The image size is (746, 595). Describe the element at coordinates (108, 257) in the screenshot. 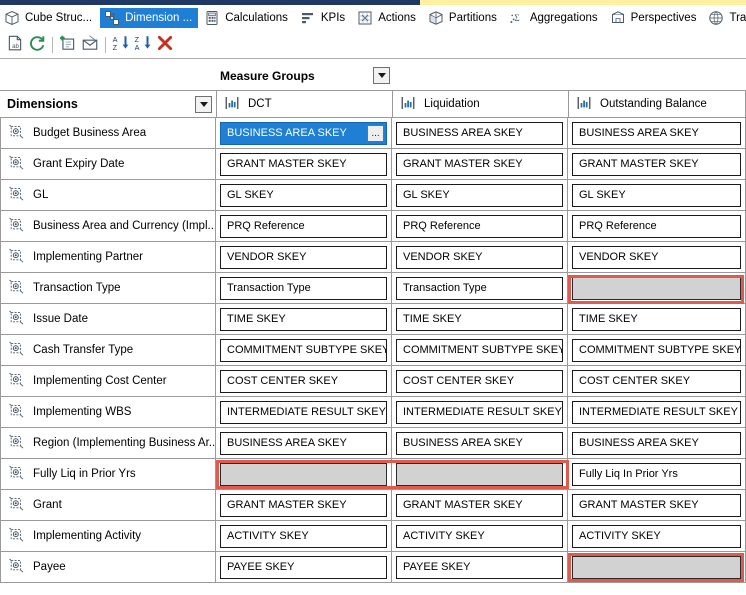

I see `dimension-cell: Implementing Partner` at that location.